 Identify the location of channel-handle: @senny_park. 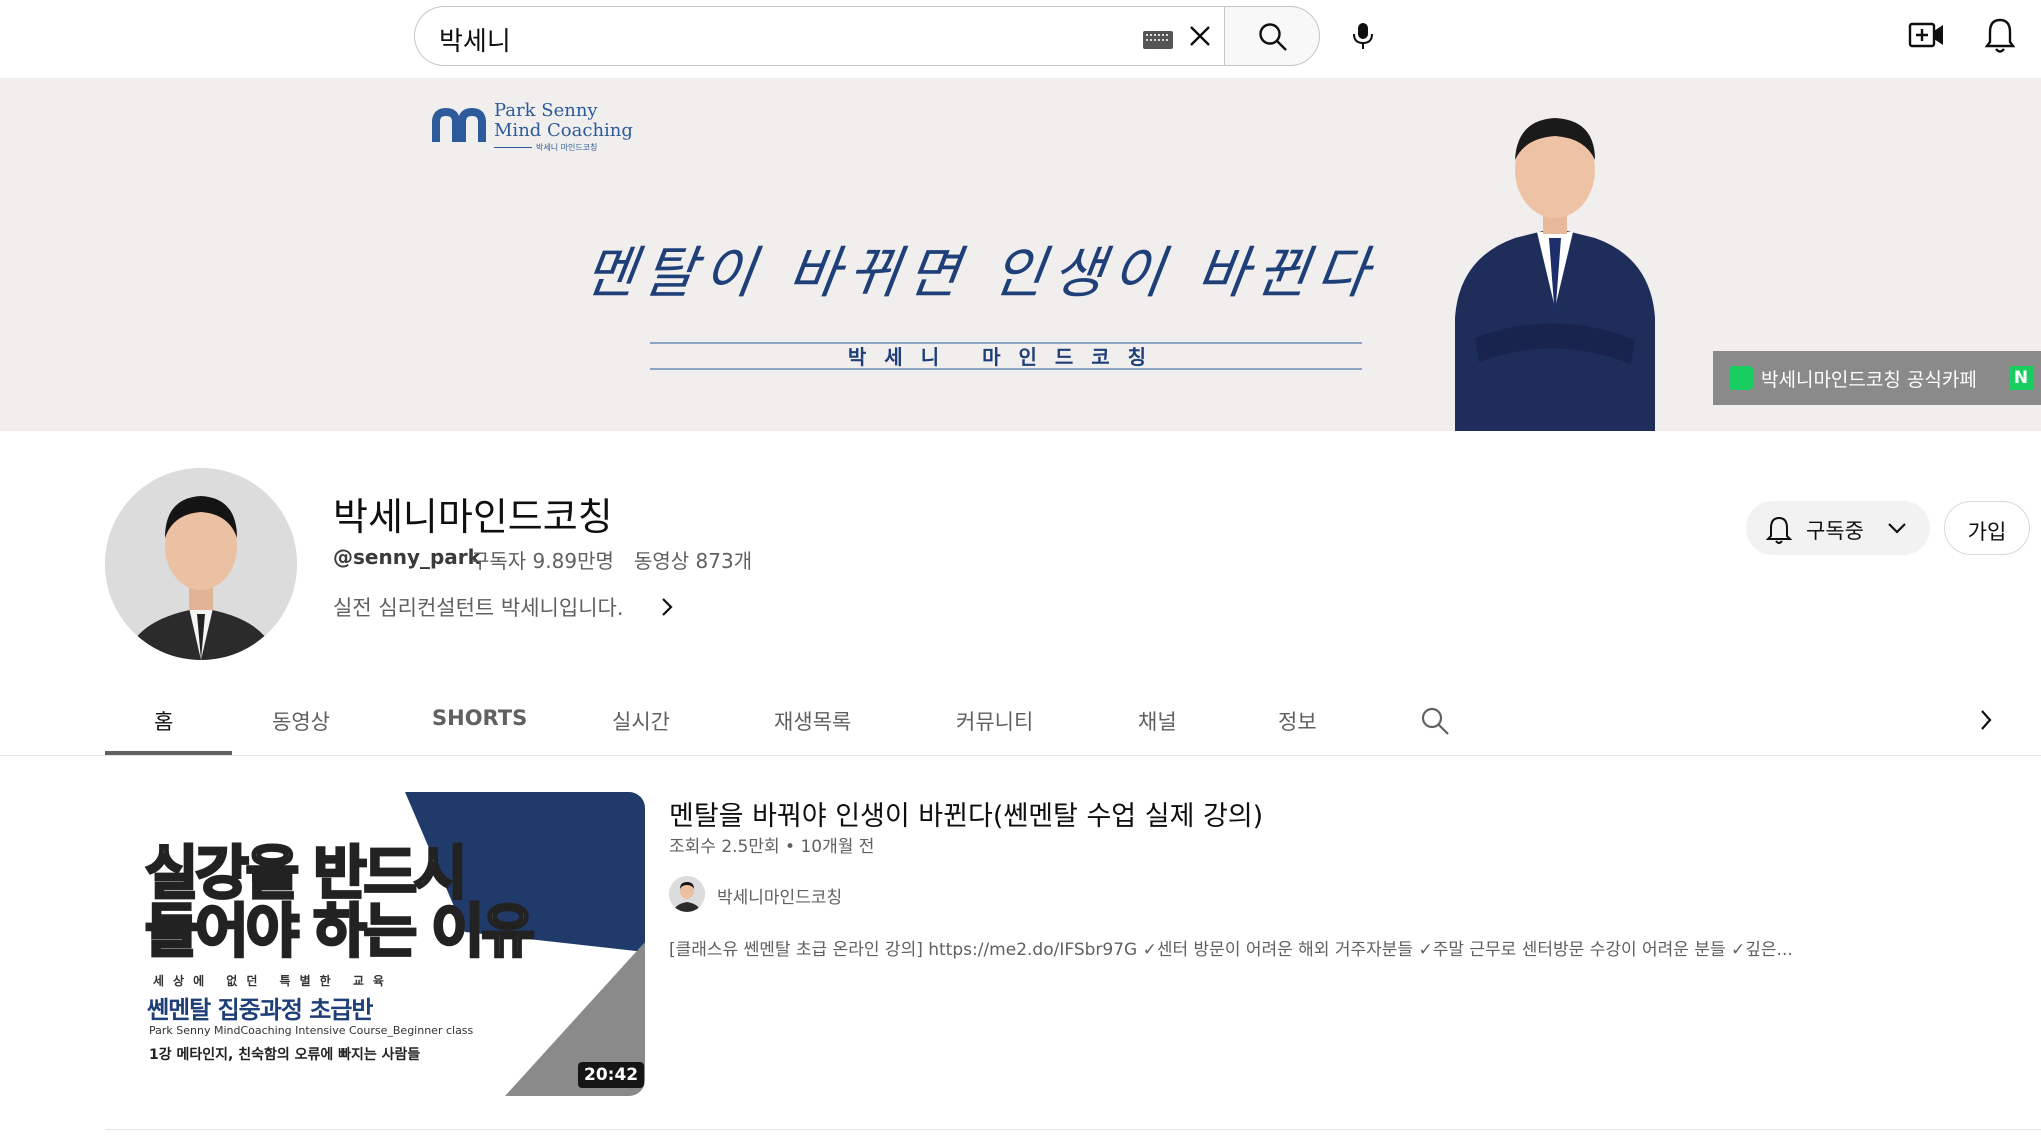
(407, 557).